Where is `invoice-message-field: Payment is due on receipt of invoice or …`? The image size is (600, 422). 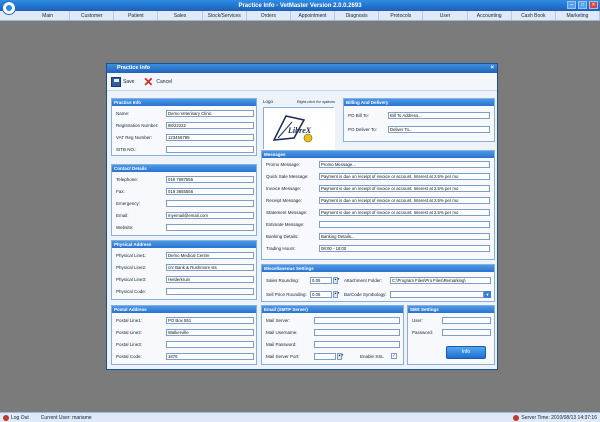 invoice-message-field: Payment is due on receipt of invoice or … is located at coordinates (404, 188).